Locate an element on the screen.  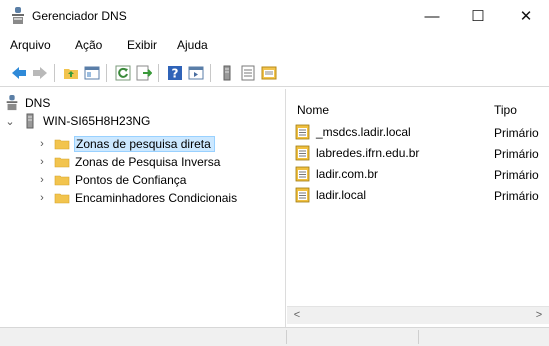
zone-name: _msdcs.ladir.local is located at coordinates (363, 132).